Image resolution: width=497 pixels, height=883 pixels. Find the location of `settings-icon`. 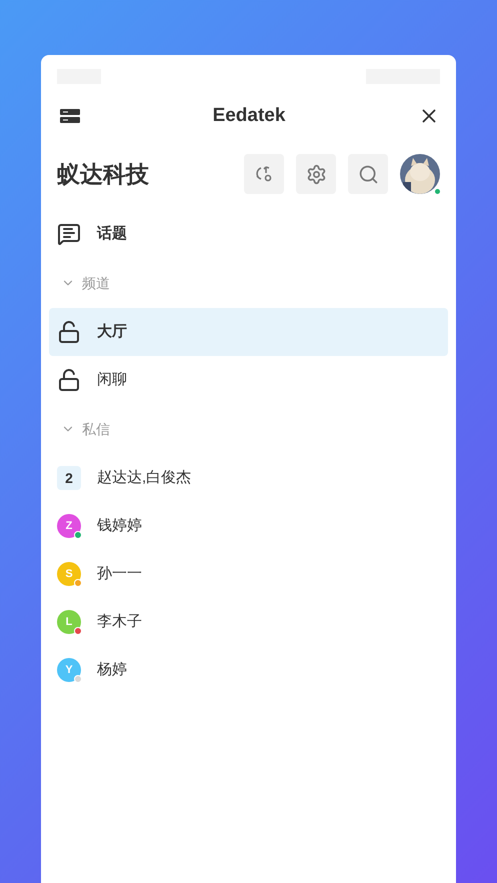

settings-icon is located at coordinates (316, 174).